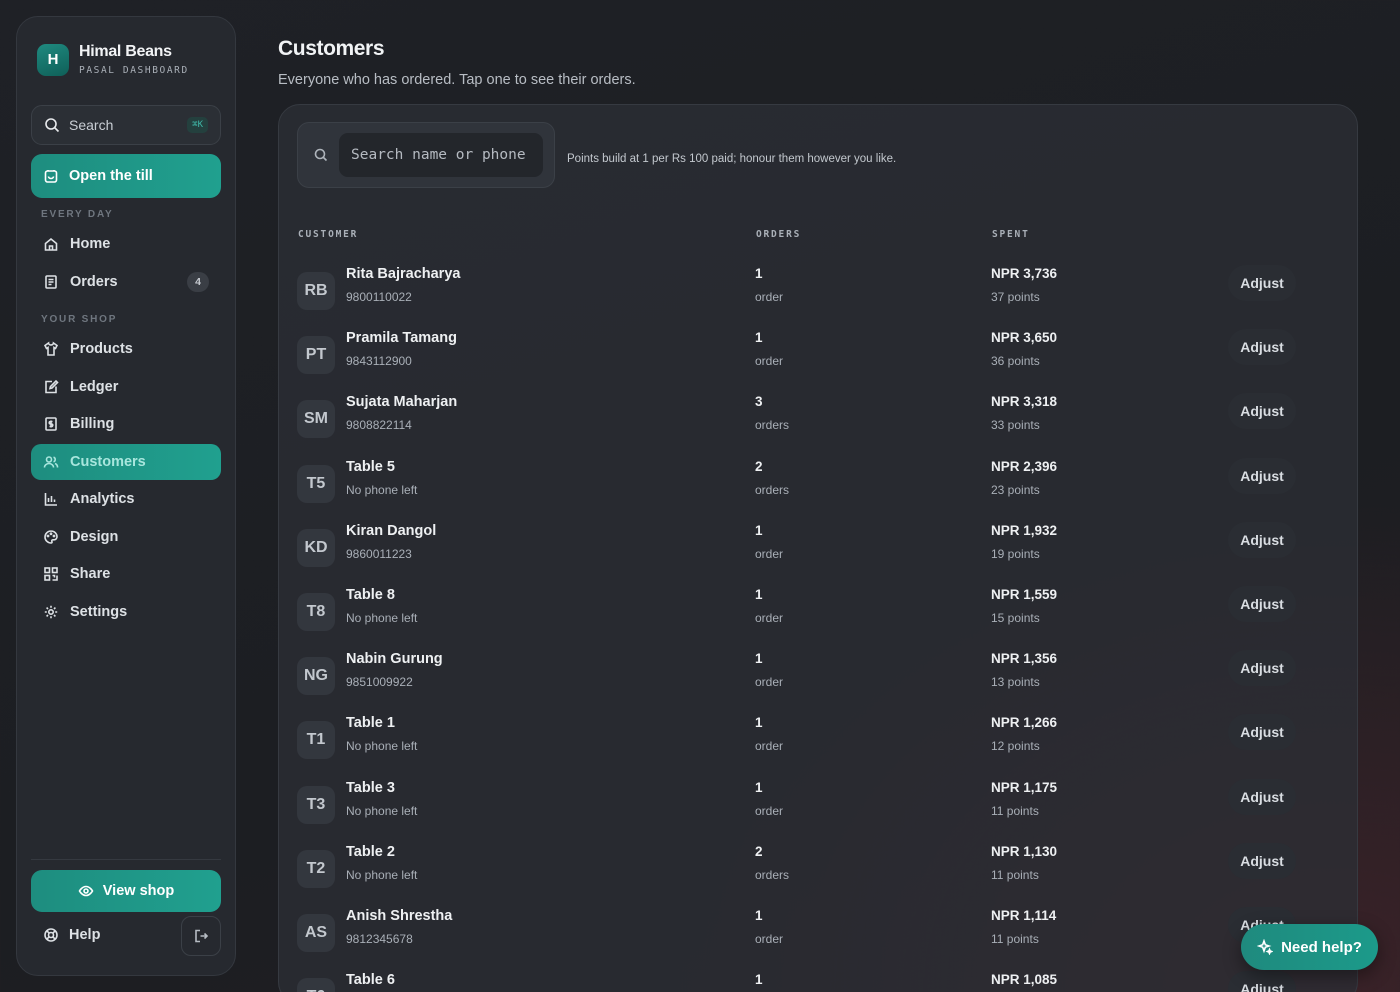  What do you see at coordinates (817, 981) in the screenshot?
I see `table-row: T6 Table 6 1 NPR 1,085 Adjust` at bounding box center [817, 981].